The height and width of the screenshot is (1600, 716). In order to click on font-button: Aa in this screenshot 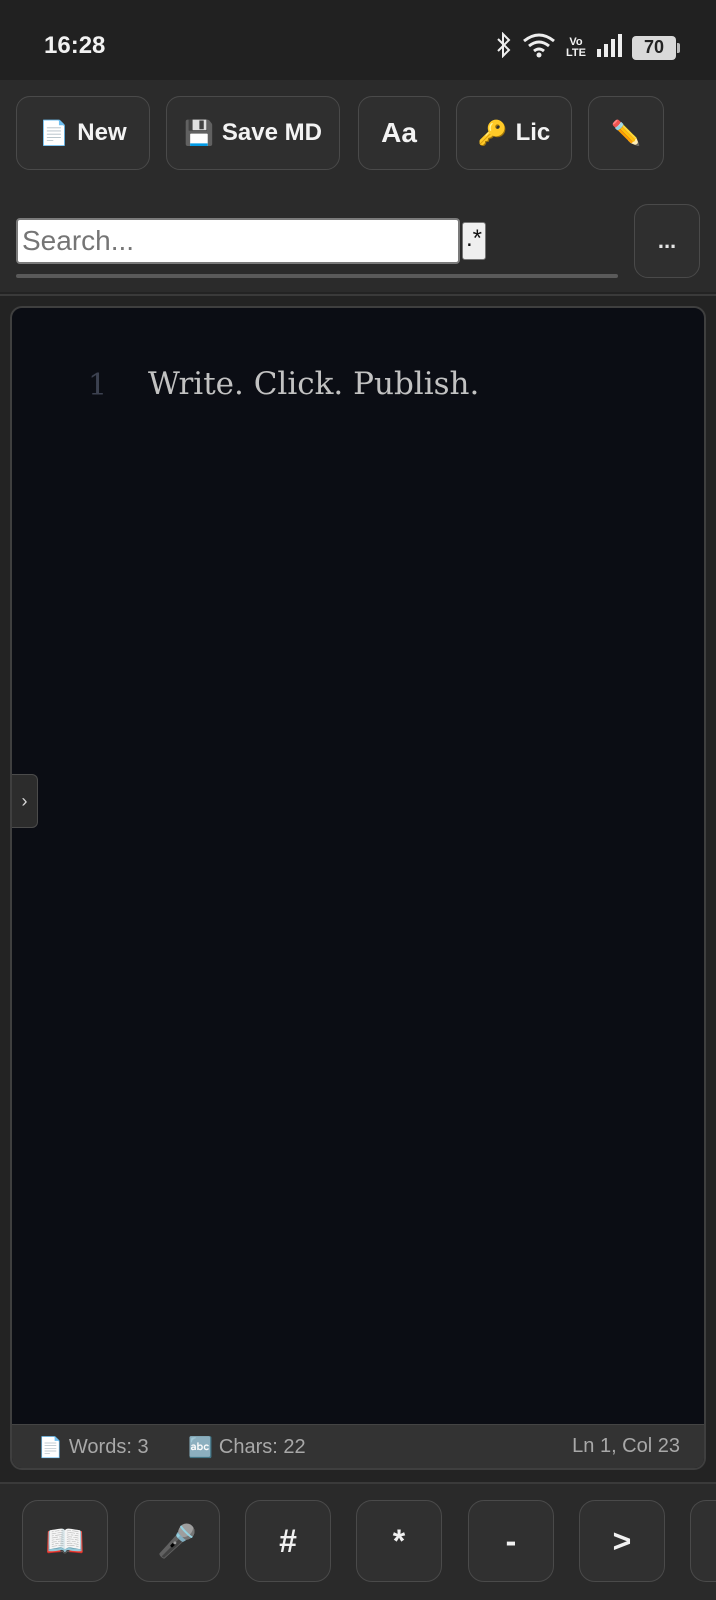, I will do `click(399, 133)`.